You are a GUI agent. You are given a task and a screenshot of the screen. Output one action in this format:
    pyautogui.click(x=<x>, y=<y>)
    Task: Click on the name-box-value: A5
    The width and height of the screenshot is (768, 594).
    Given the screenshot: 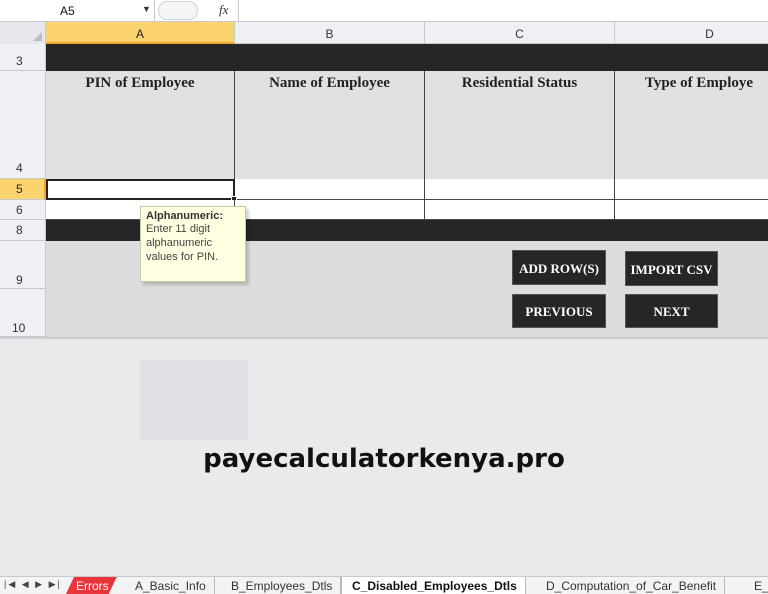 What is the action you would take?
    pyautogui.click(x=67, y=11)
    